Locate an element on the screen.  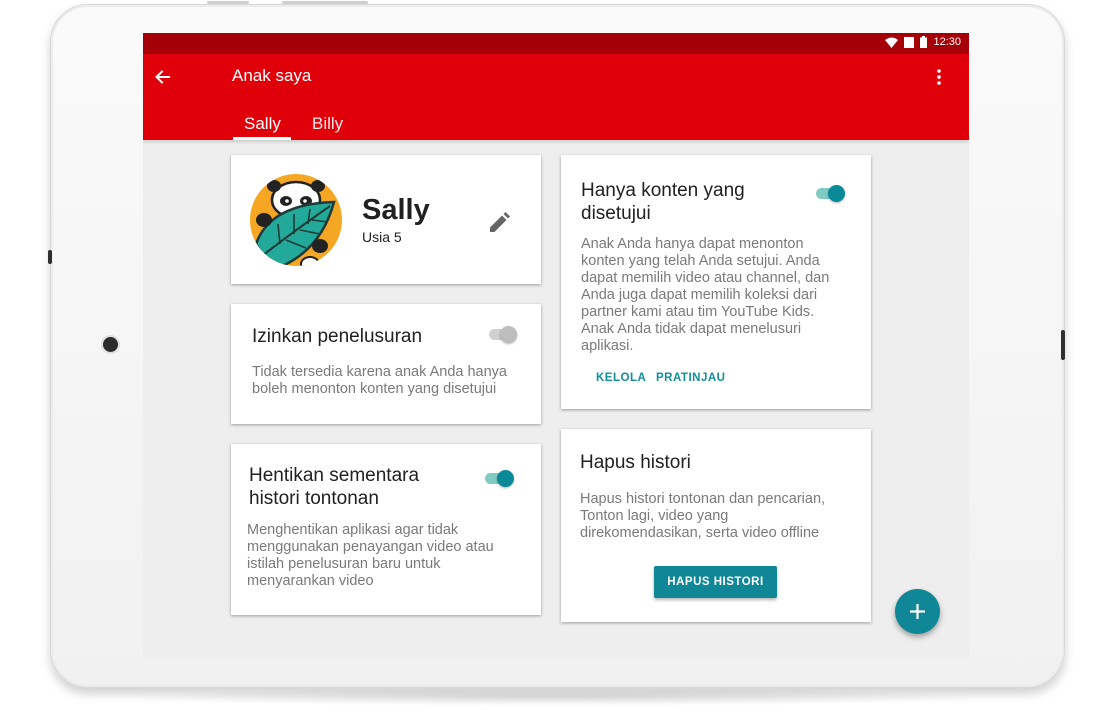
approved-content-title-line2: disetujui is located at coordinates (616, 213).